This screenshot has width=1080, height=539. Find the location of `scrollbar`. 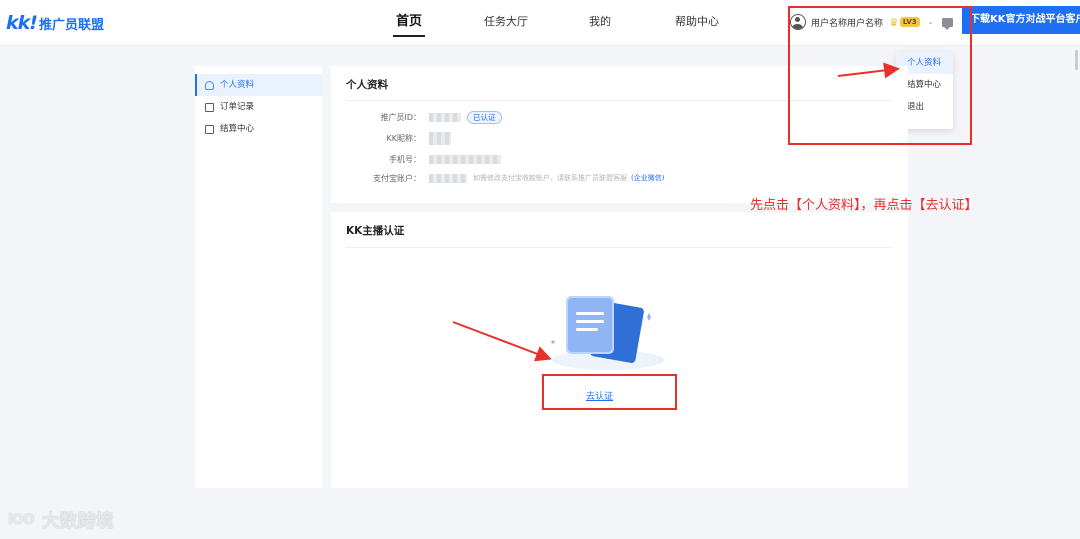

scrollbar is located at coordinates (1076, 60).